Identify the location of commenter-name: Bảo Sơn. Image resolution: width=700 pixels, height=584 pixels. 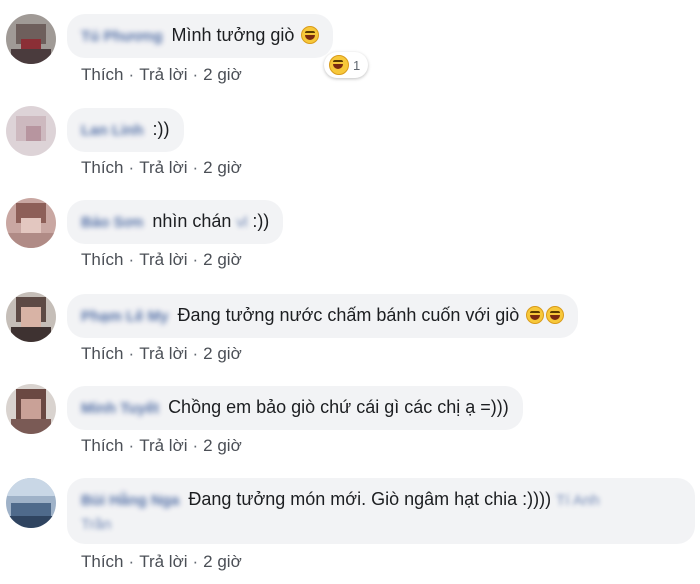
(112, 223).